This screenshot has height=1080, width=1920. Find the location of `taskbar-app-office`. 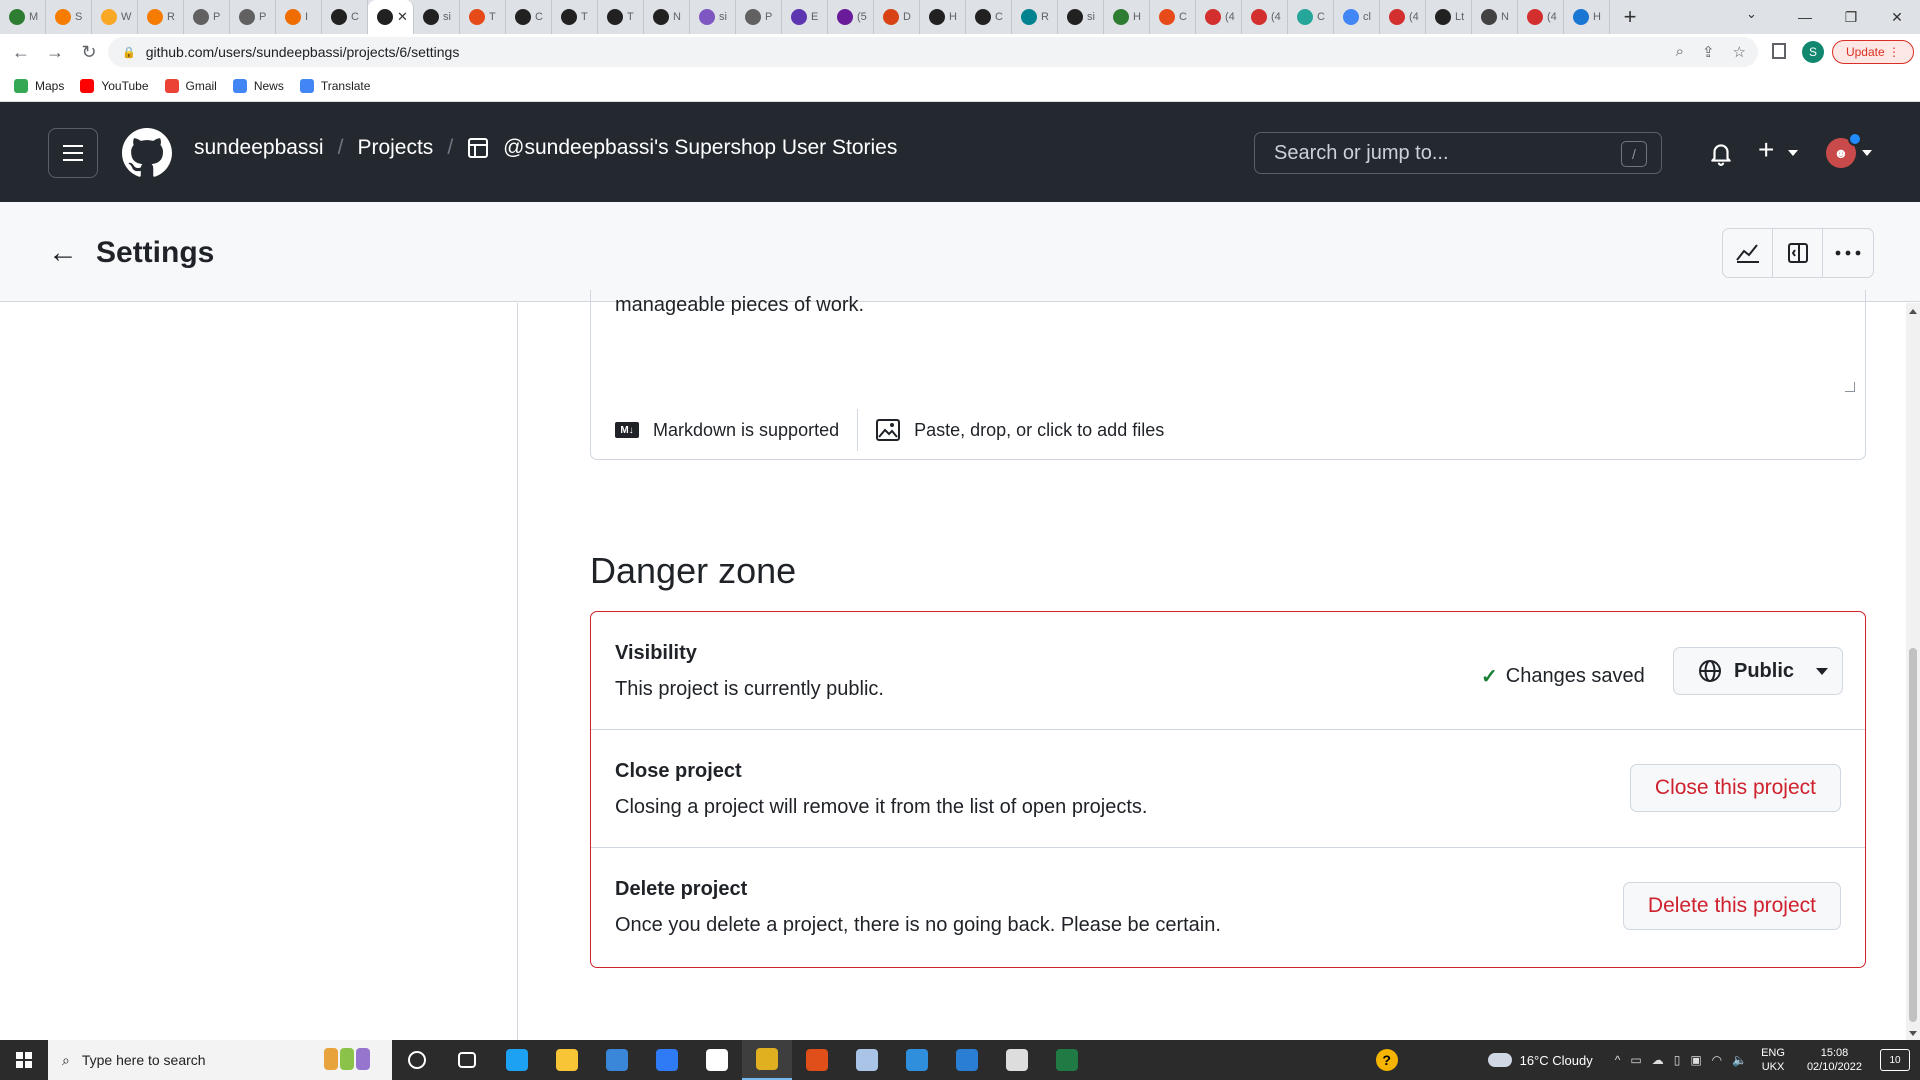

taskbar-app-office is located at coordinates (817, 1060).